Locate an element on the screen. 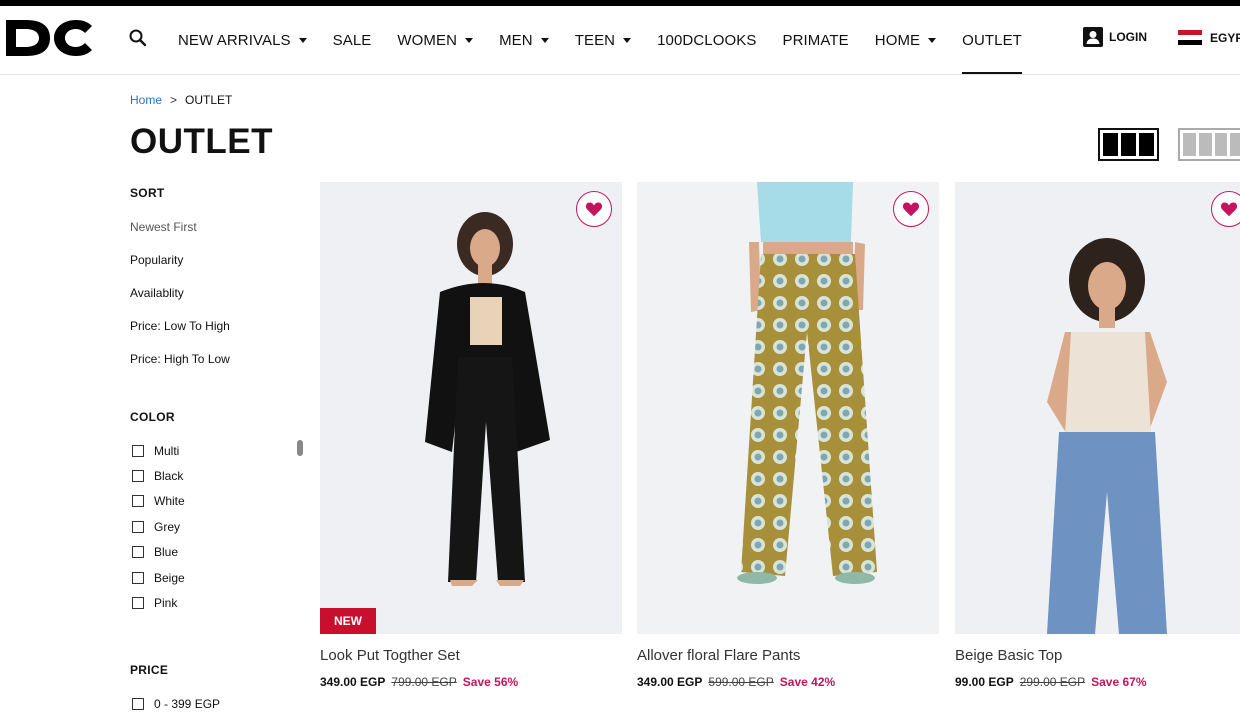 This screenshot has width=1240, height=717. nav-label: OUTLET is located at coordinates (992, 40).